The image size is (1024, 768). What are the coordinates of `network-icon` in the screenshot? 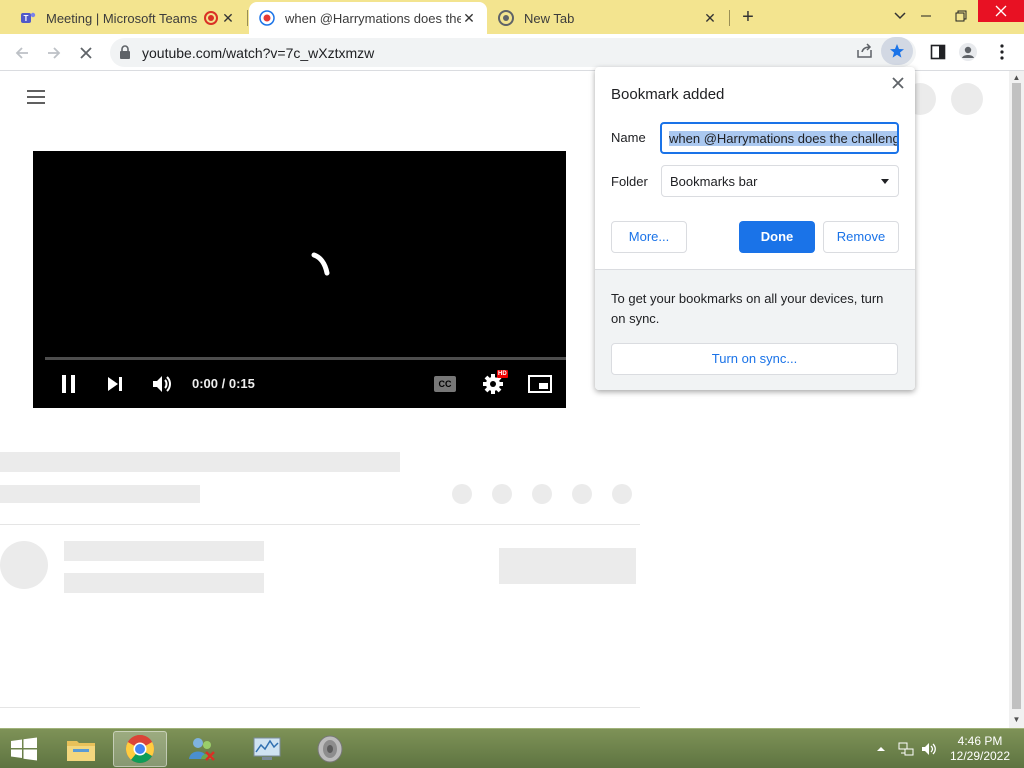 It's located at (906, 751).